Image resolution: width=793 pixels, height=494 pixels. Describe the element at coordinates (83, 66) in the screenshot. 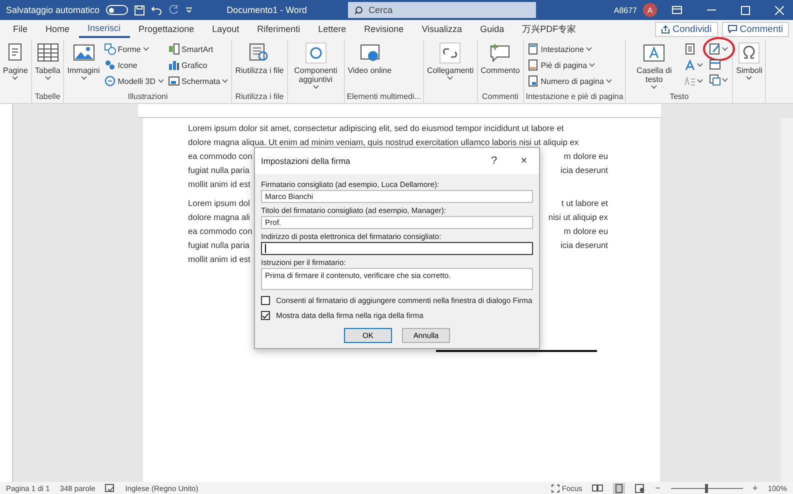

I see `ribbon-button: Immagini` at that location.